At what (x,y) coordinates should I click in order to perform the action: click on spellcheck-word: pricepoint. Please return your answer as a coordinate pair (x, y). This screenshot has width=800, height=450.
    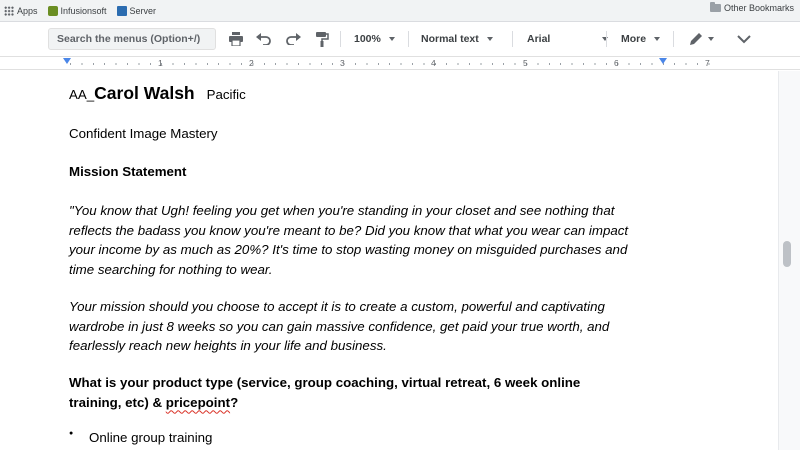
    Looking at the image, I should click on (198, 402).